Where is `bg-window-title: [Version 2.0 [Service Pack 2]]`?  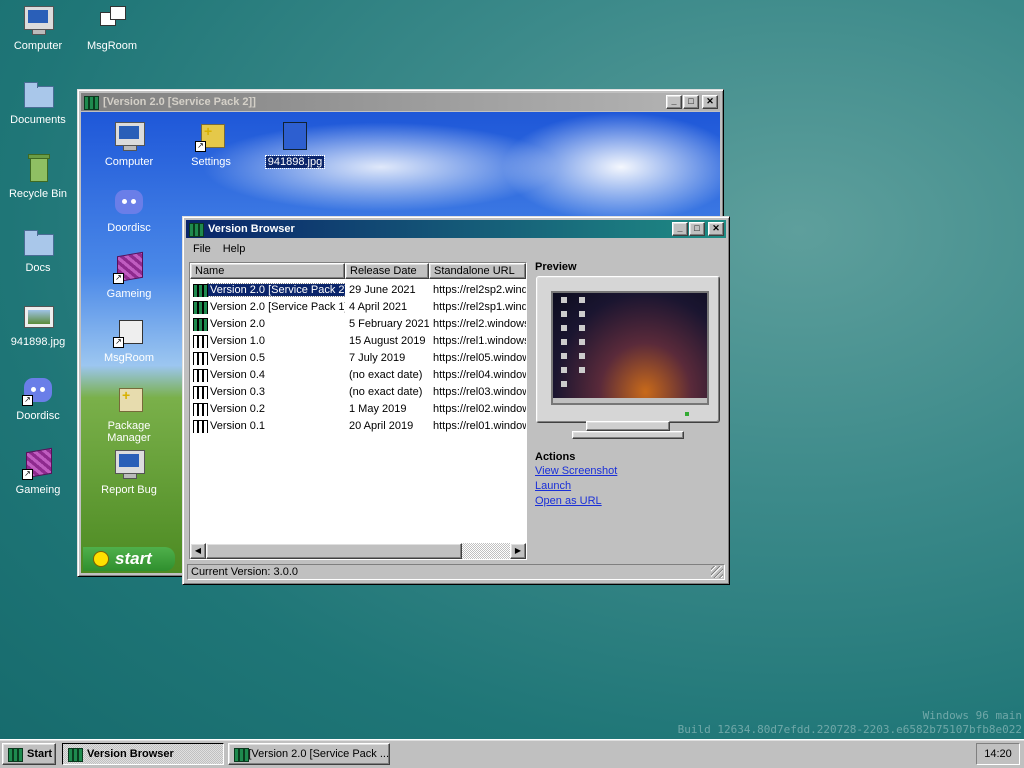
bg-window-title: [Version 2.0 [Service Pack 2]] is located at coordinates (179, 102).